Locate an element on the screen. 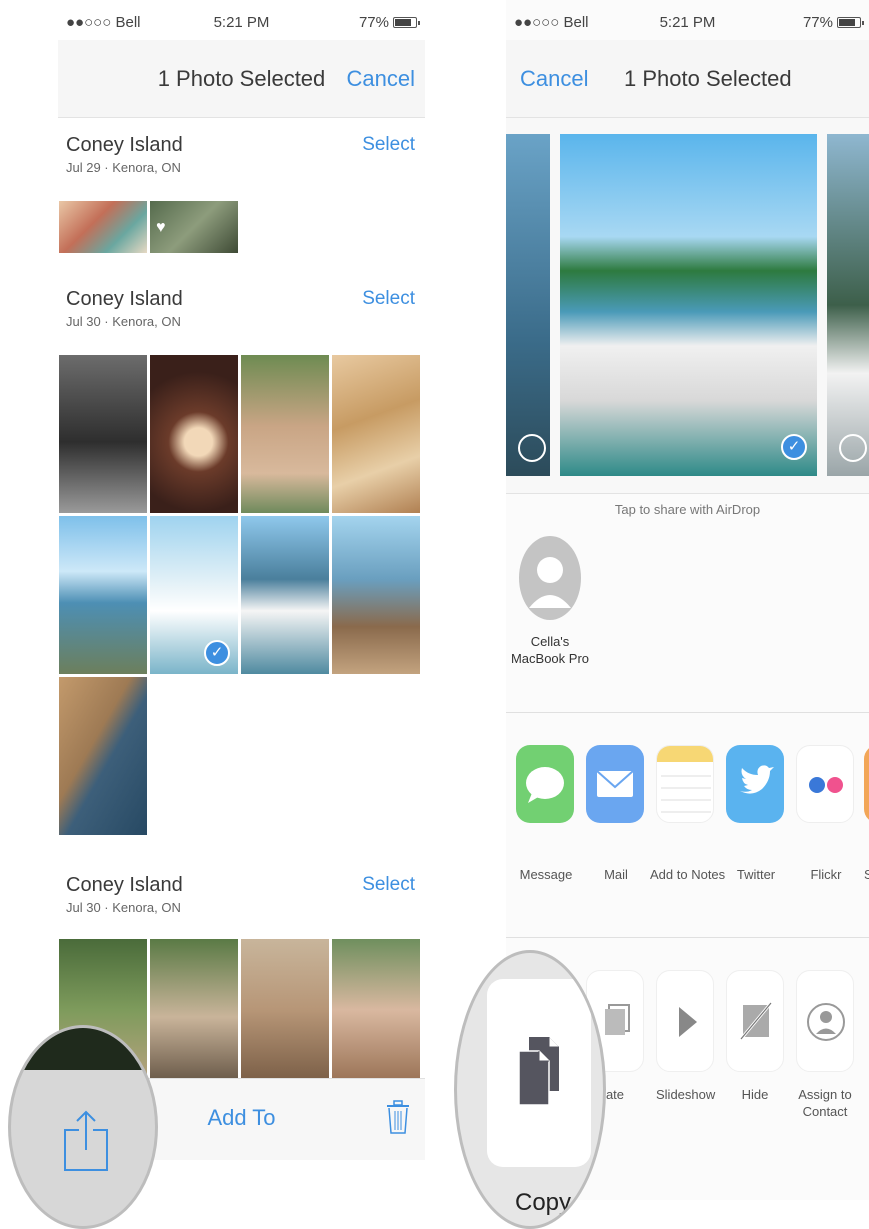  zoom-callout-copy: Copy is located at coordinates (530, 1089).